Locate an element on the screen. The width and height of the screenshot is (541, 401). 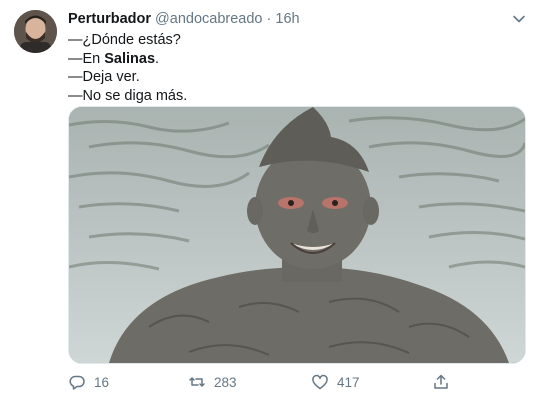
tweet-line-3: —Deja ver. is located at coordinates (104, 77).